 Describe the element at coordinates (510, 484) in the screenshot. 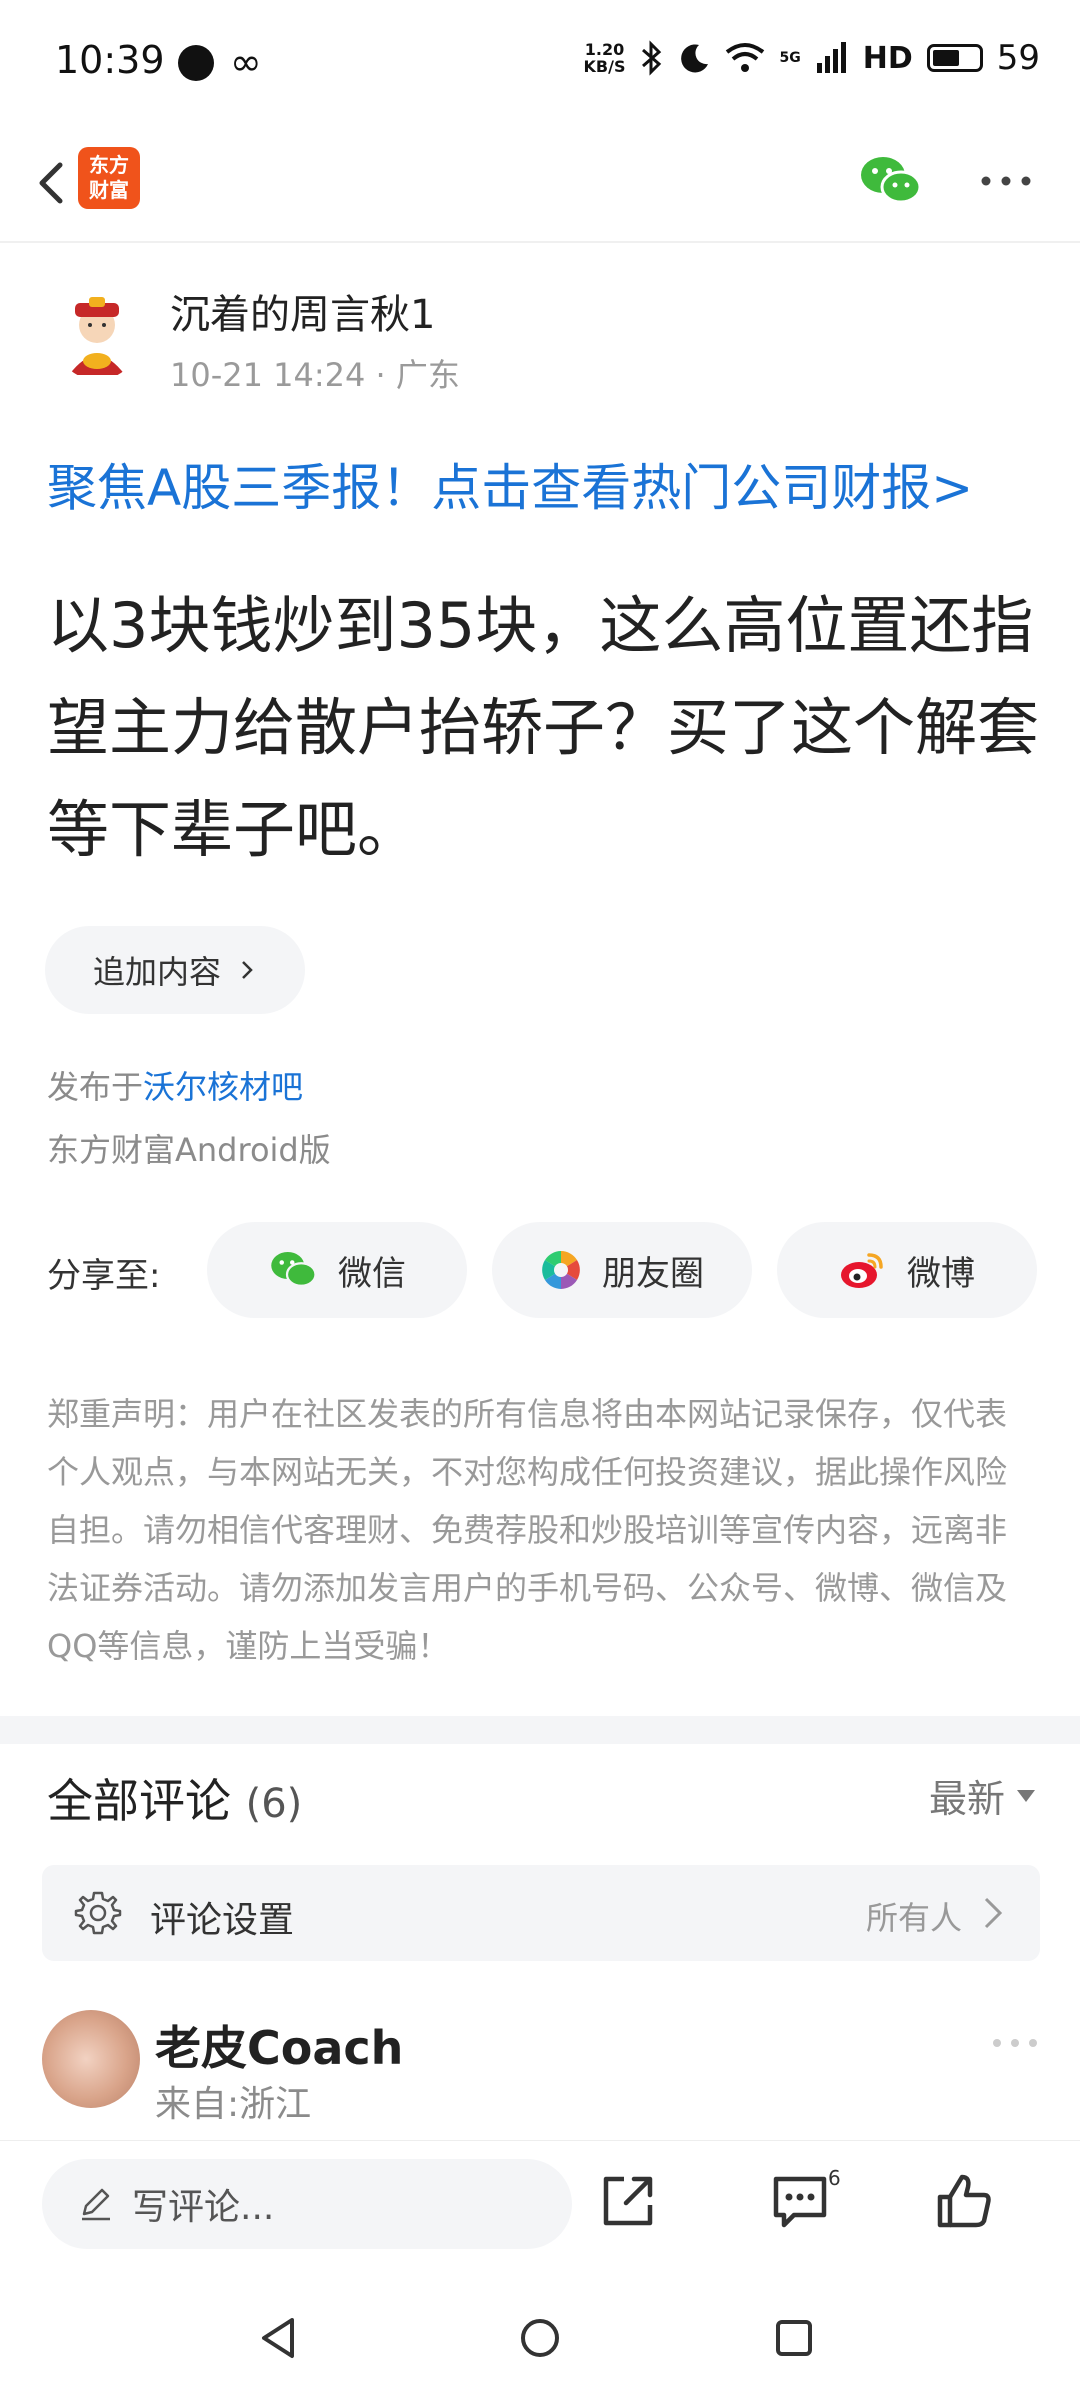

I see `promo-link: 聚焦A股三季报！点击查看热门公司财报>` at that location.